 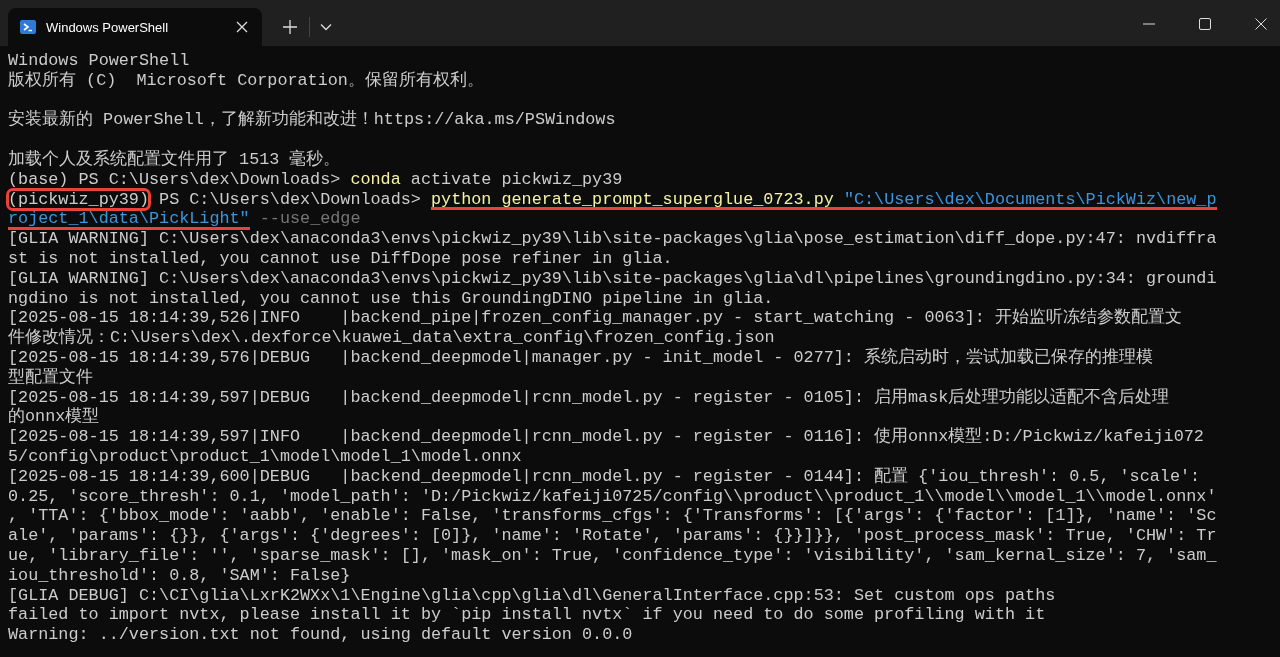 What do you see at coordinates (340, 258) in the screenshot?
I see `console-text: st is not installed, you cannot use DiffDope pose refiner in glia.` at bounding box center [340, 258].